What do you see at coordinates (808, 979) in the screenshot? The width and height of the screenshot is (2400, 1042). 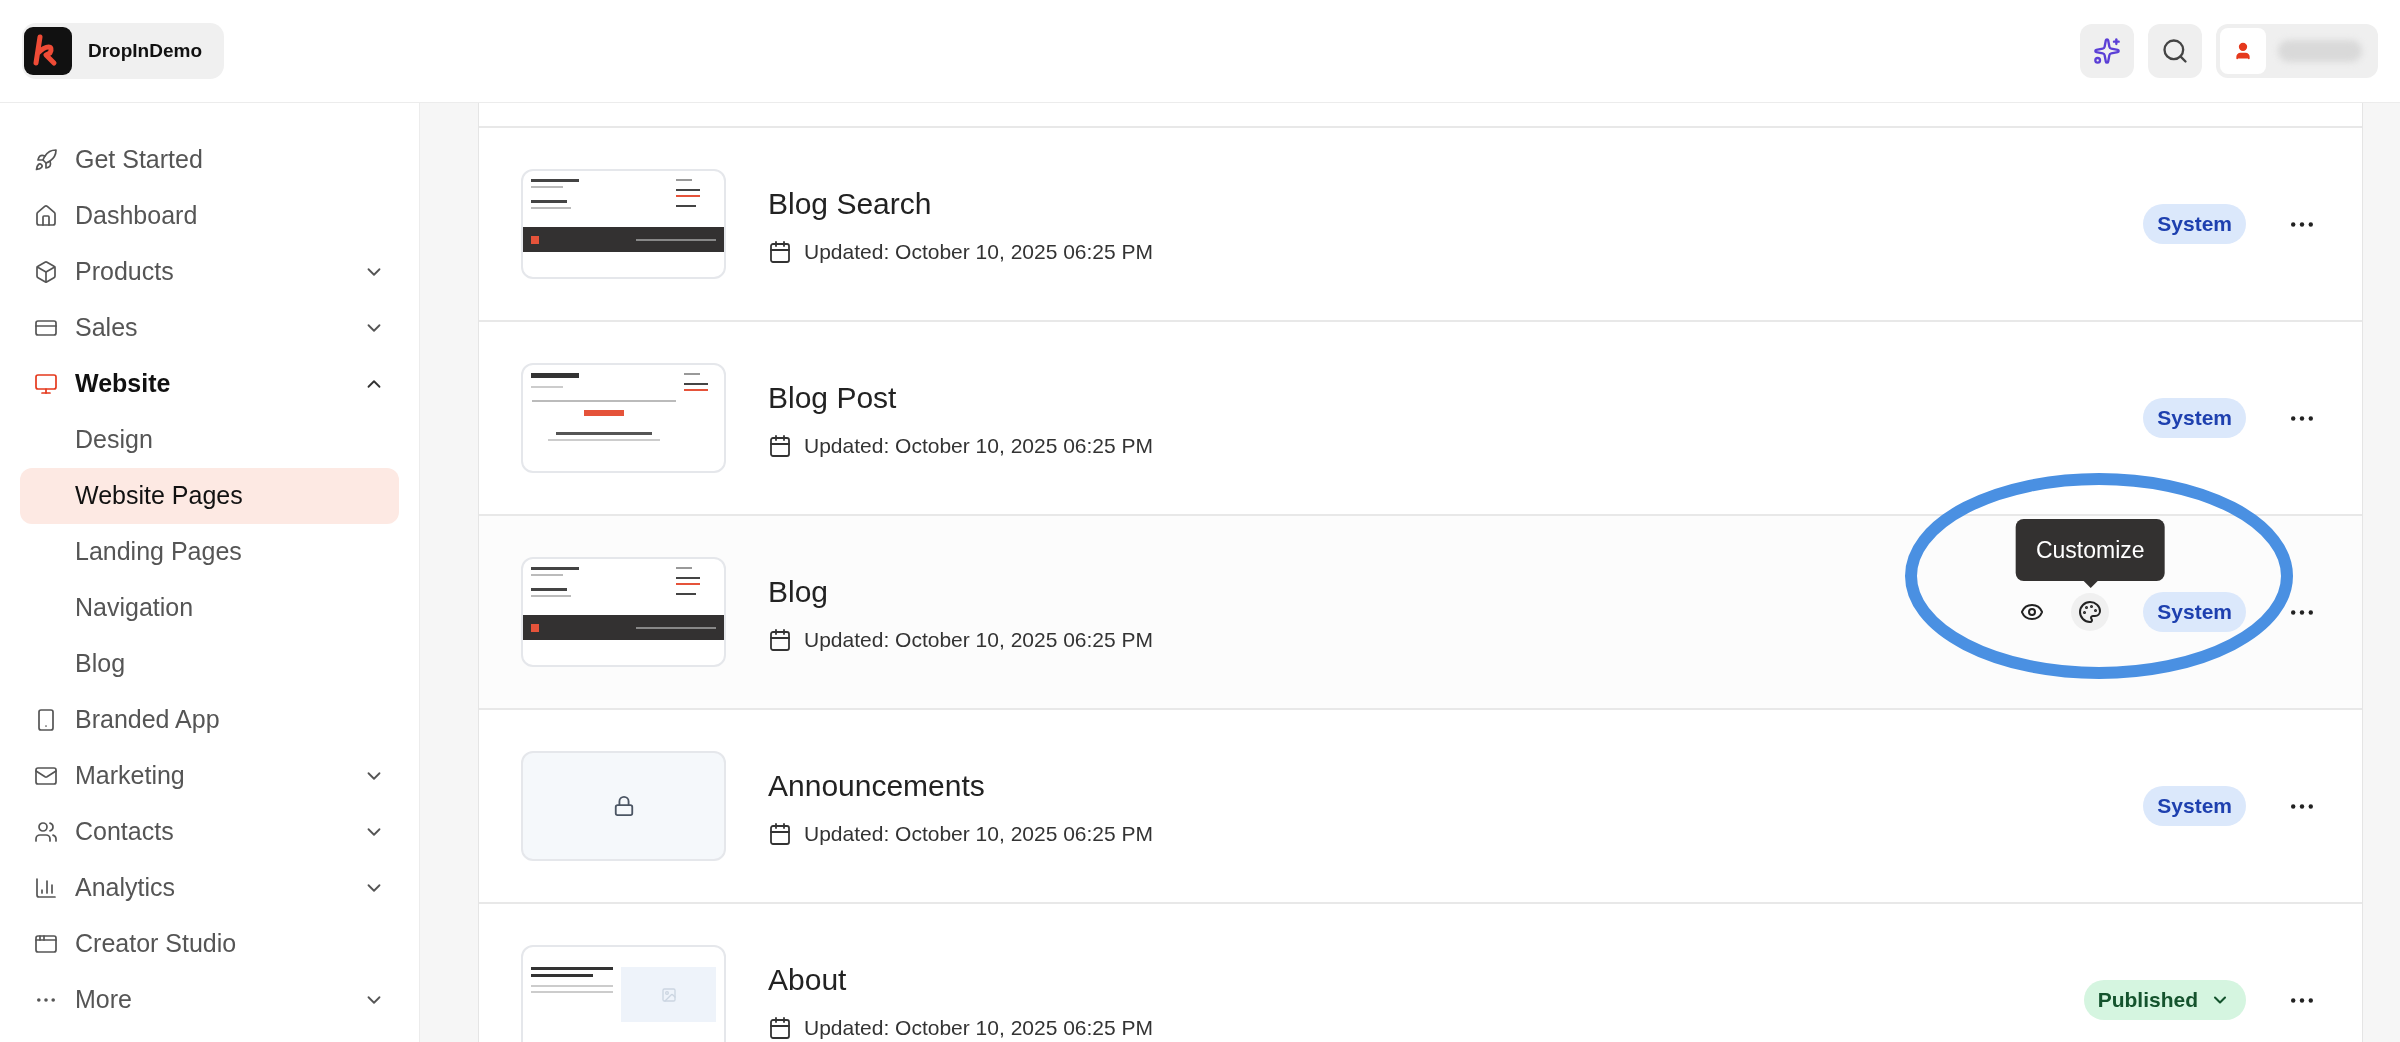 I see `page-title: About` at bounding box center [808, 979].